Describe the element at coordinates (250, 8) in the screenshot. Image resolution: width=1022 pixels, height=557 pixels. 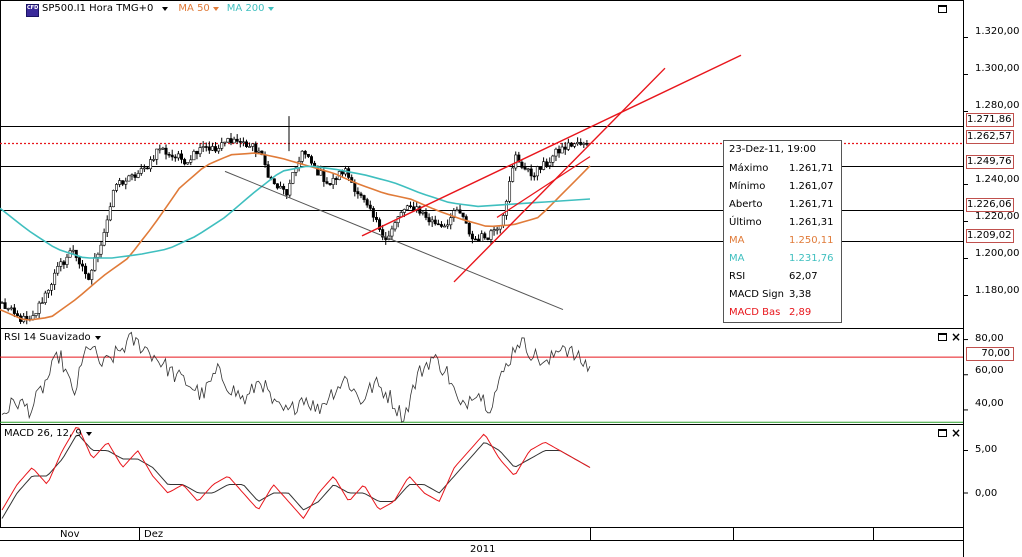
I see `ma200-toggle: MA 200` at that location.